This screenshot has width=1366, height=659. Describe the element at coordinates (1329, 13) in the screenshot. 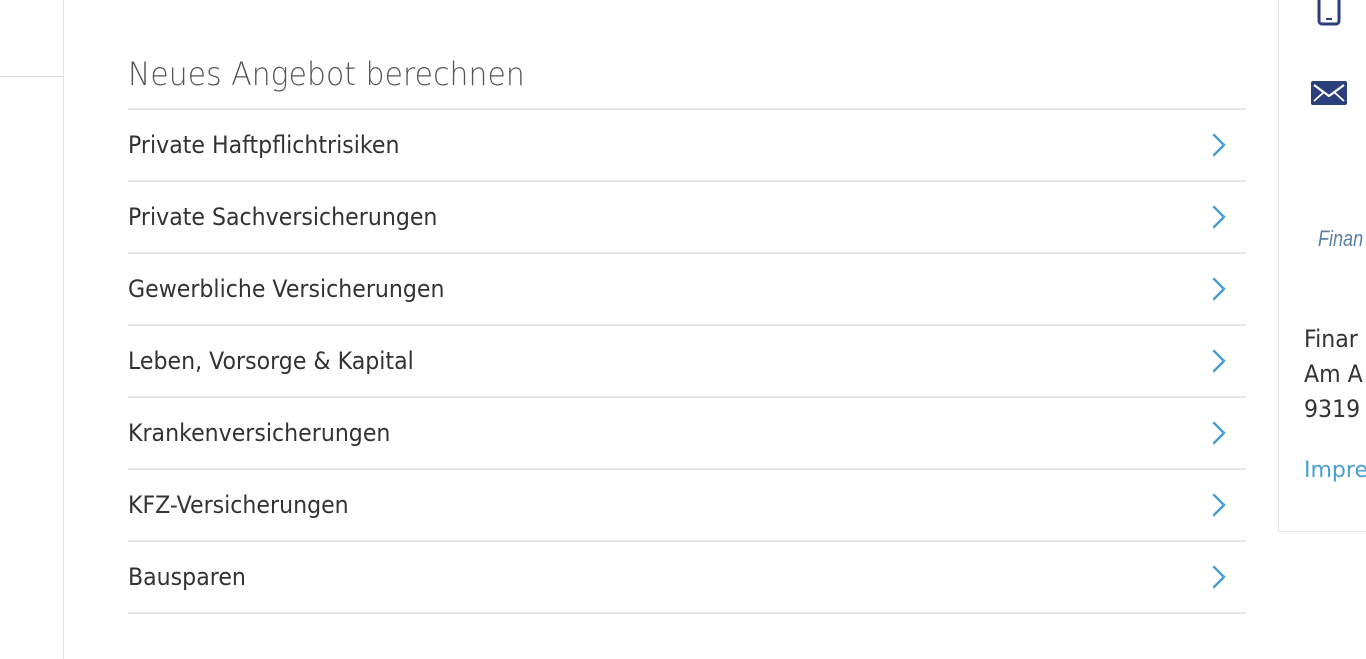

I see `phone-icon` at that location.